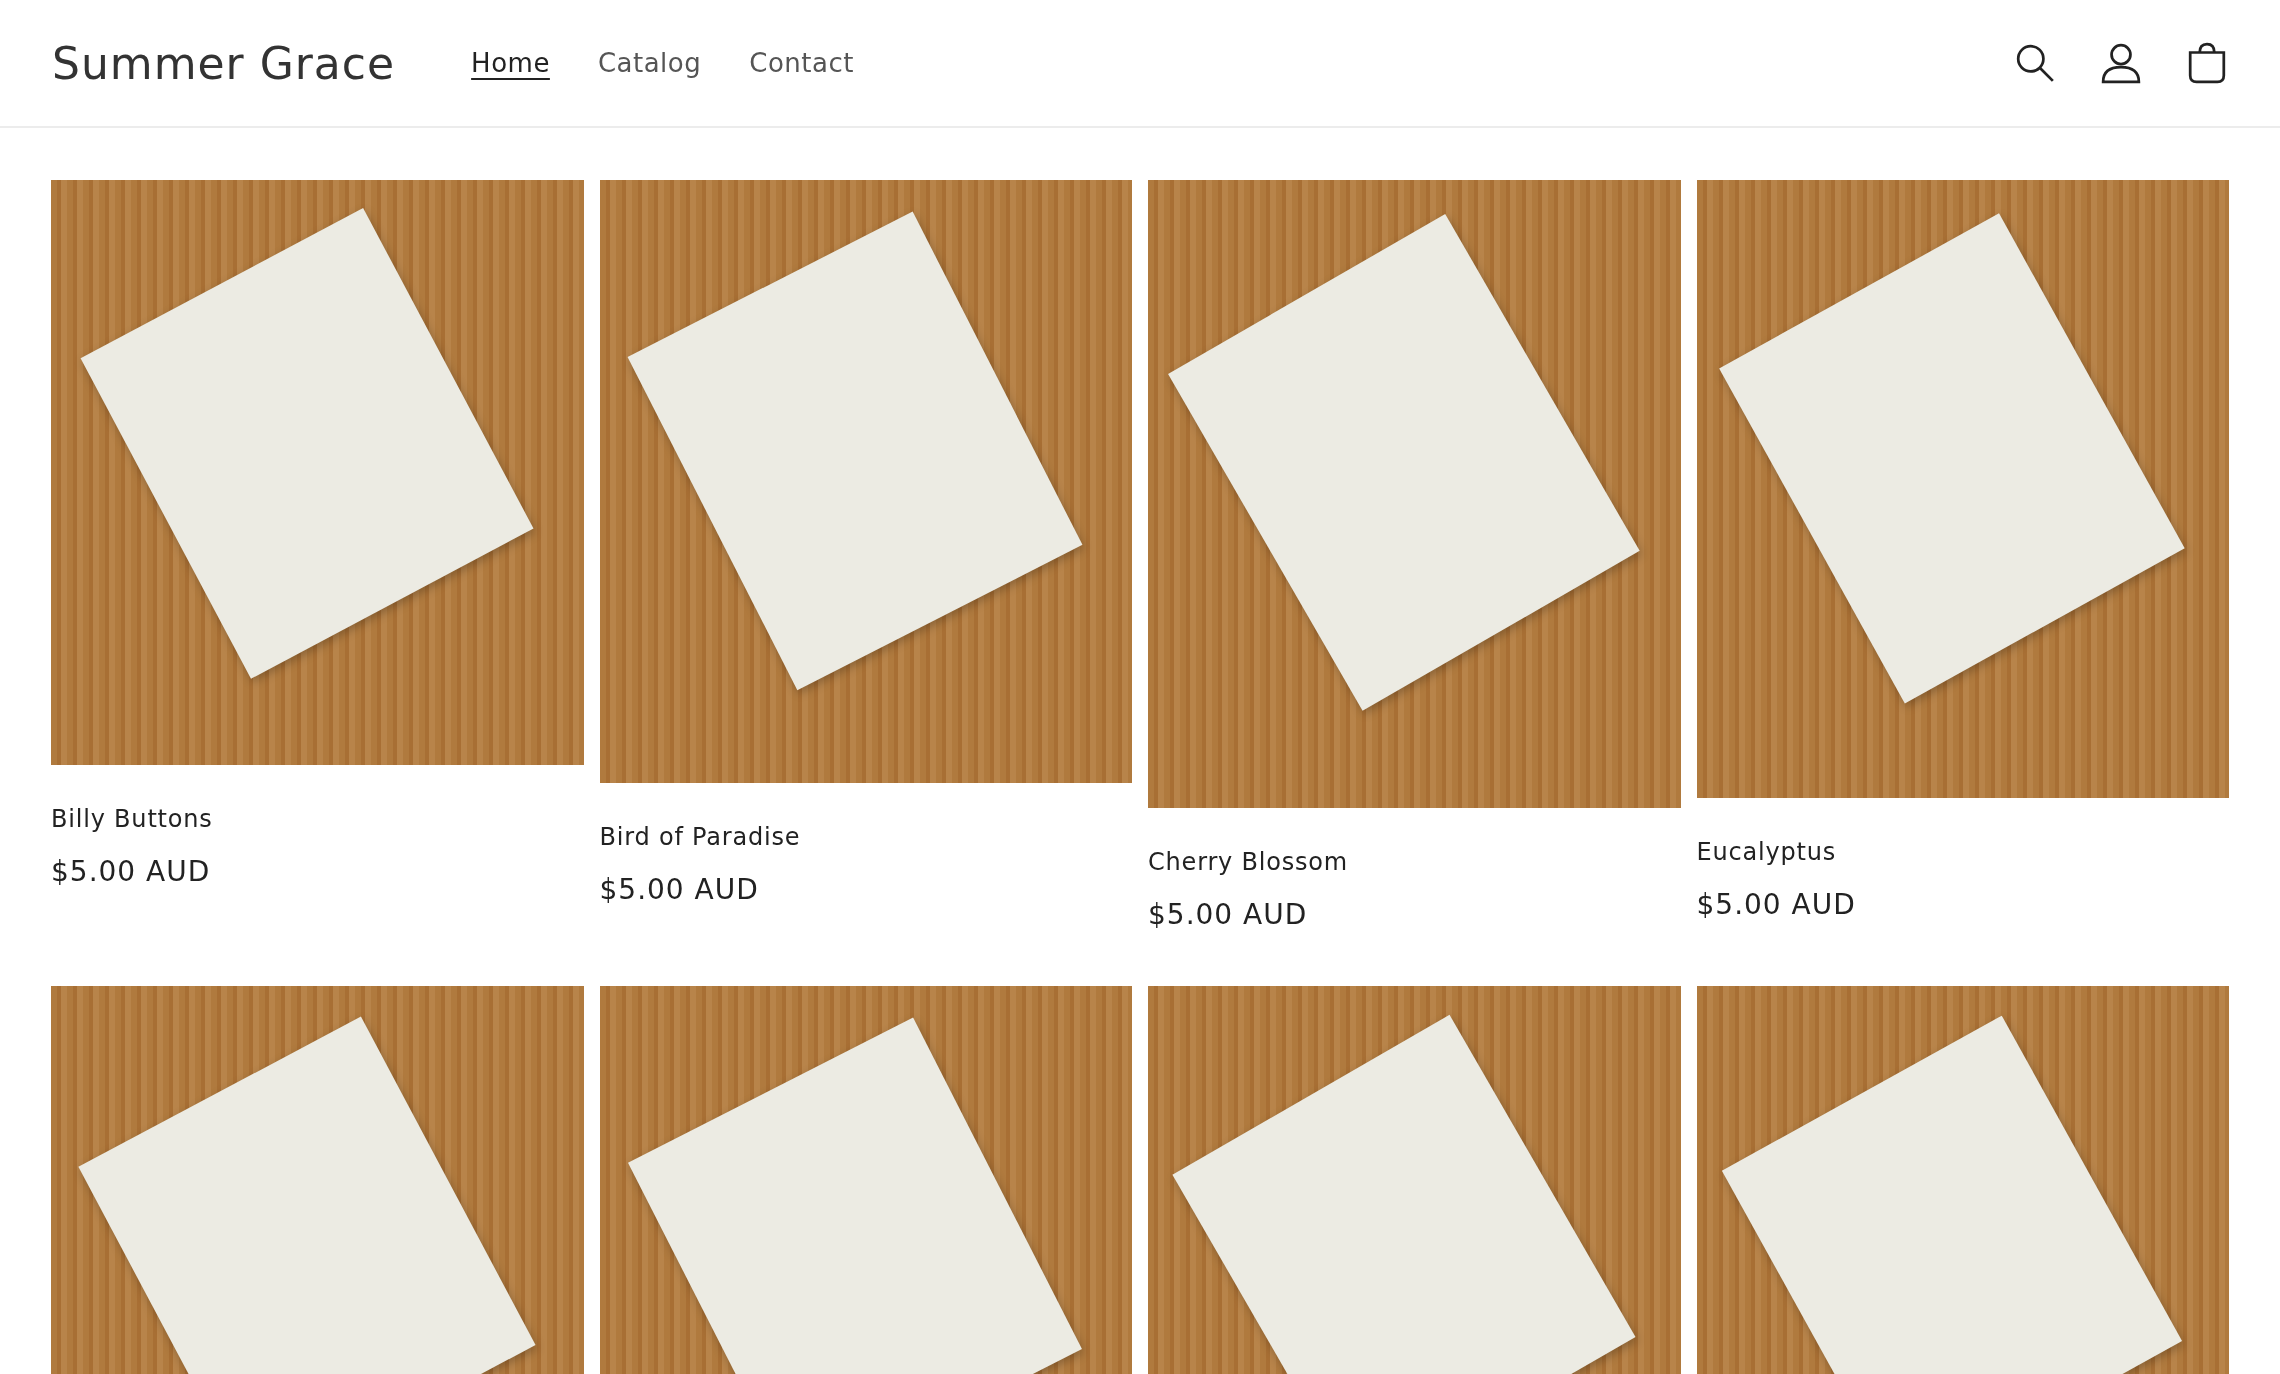 The width and height of the screenshot is (2280, 1374). What do you see at coordinates (132, 819) in the screenshot?
I see `product-name: Billy Buttons` at bounding box center [132, 819].